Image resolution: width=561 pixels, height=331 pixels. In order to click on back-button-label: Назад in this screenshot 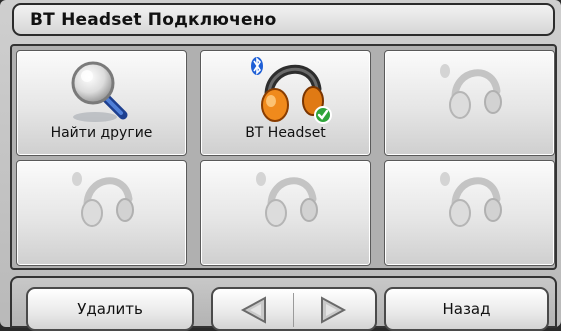, I will do `click(466, 309)`.